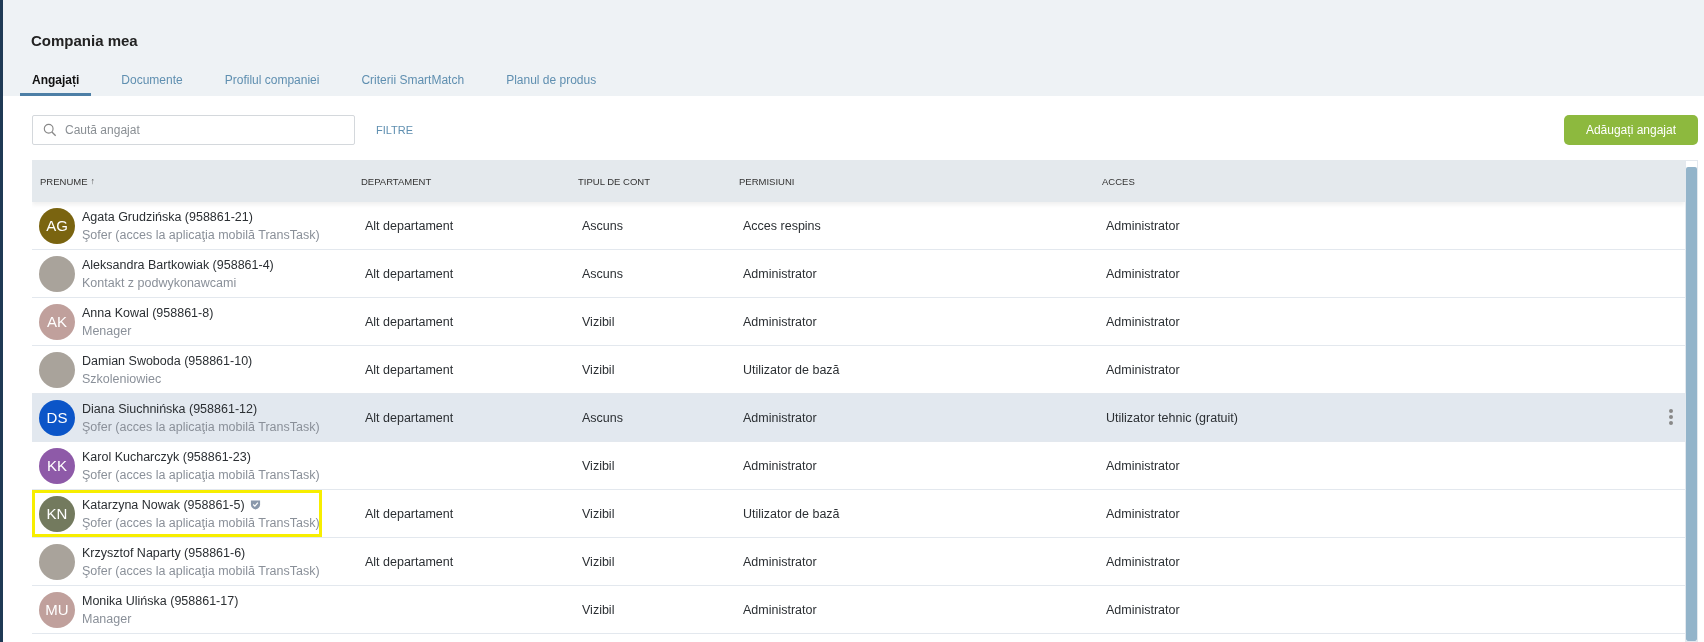 The width and height of the screenshot is (1704, 642). What do you see at coordinates (160, 600) in the screenshot?
I see `employee-name: Monika Ulińska (958861-17)` at bounding box center [160, 600].